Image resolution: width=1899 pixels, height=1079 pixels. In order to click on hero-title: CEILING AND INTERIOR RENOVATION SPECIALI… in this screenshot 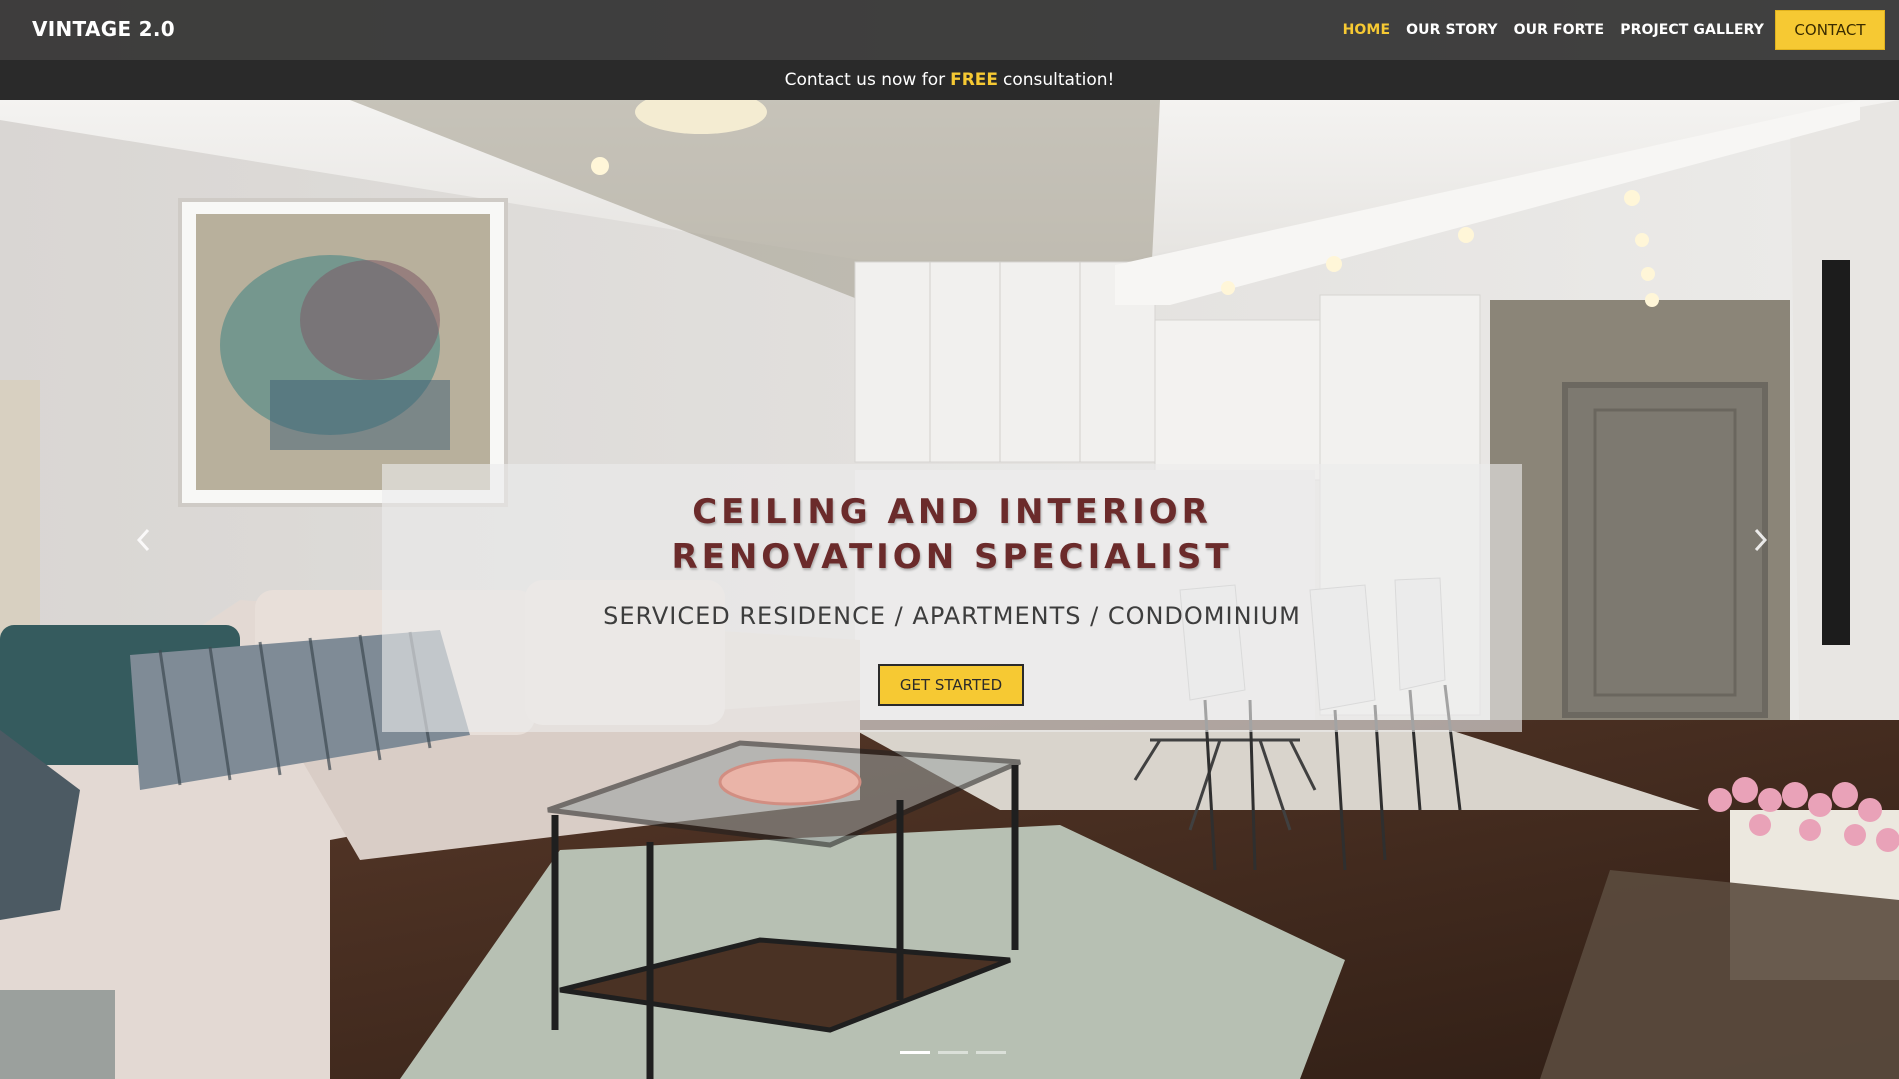, I will do `click(952, 535)`.